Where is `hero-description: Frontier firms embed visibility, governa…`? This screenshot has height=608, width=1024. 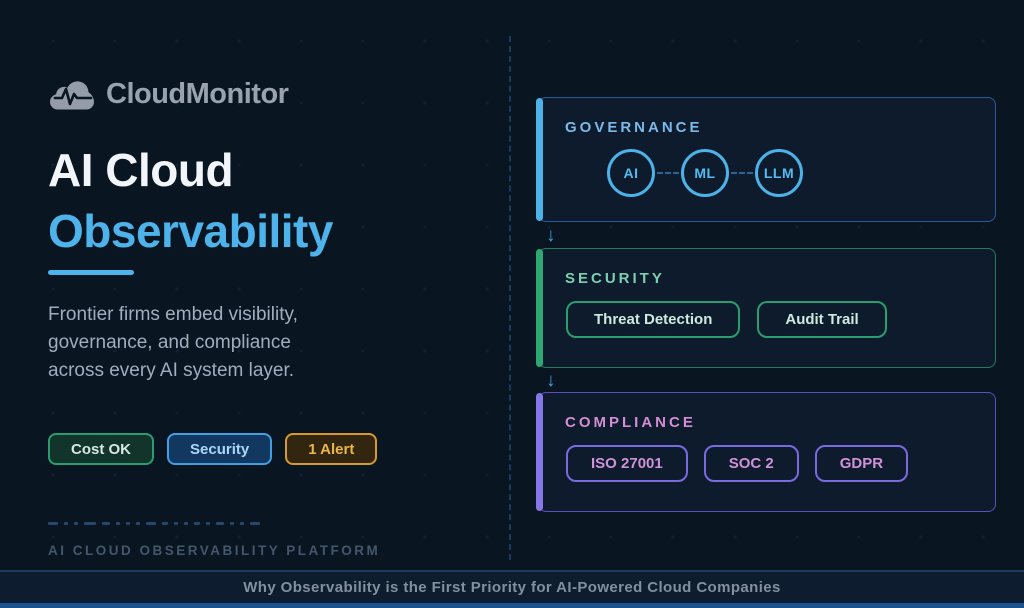 hero-description: Frontier firms embed visibility, governa… is located at coordinates (173, 342).